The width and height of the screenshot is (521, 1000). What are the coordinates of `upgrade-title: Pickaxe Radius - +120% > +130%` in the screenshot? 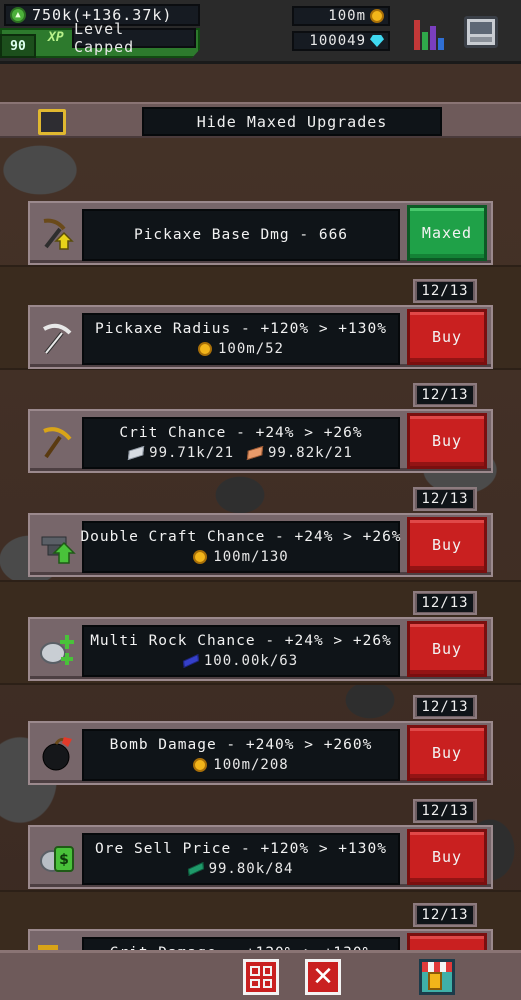 It's located at (241, 329).